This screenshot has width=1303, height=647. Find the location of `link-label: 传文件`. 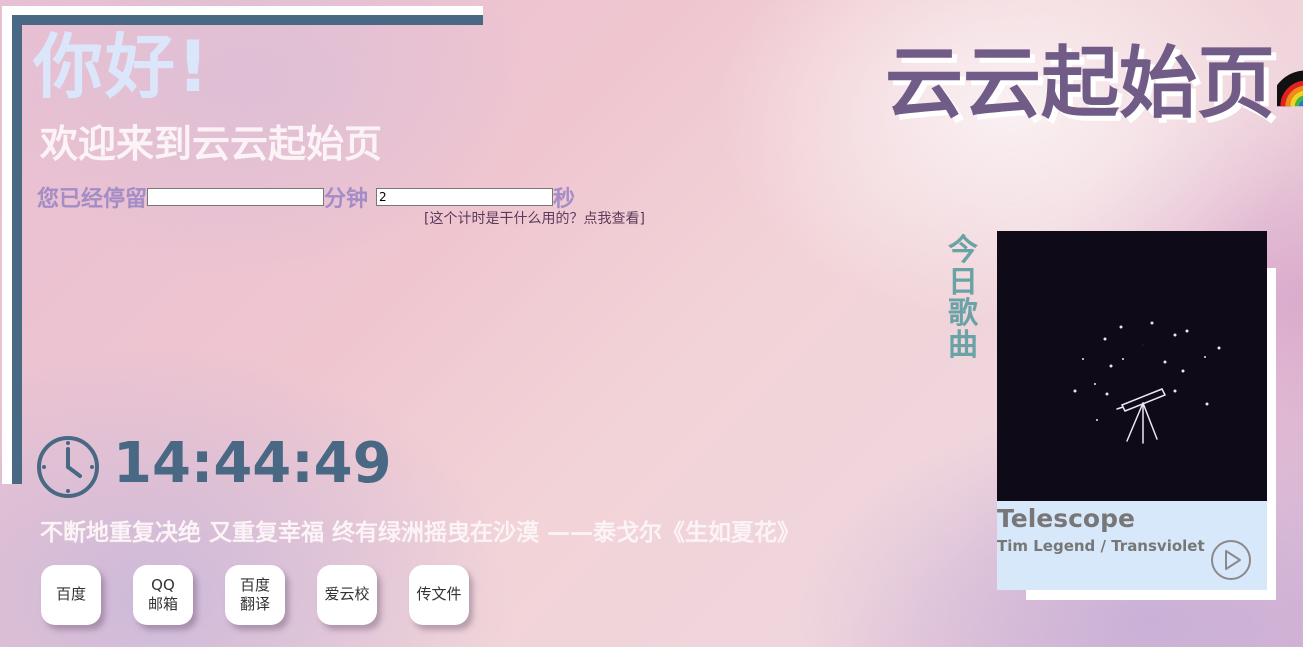

link-label: 传文件 is located at coordinates (439, 594).